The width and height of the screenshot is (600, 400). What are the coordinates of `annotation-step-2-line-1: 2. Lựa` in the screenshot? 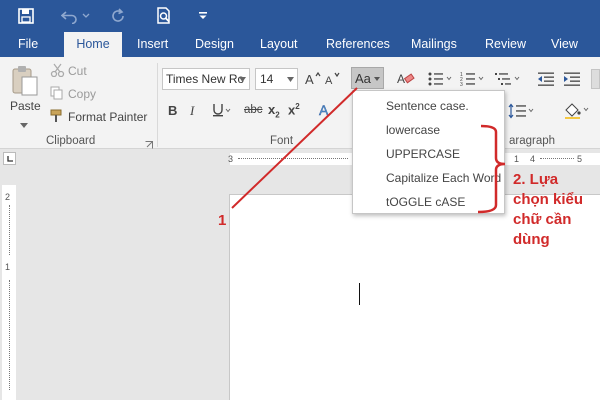 It's located at (536, 179).